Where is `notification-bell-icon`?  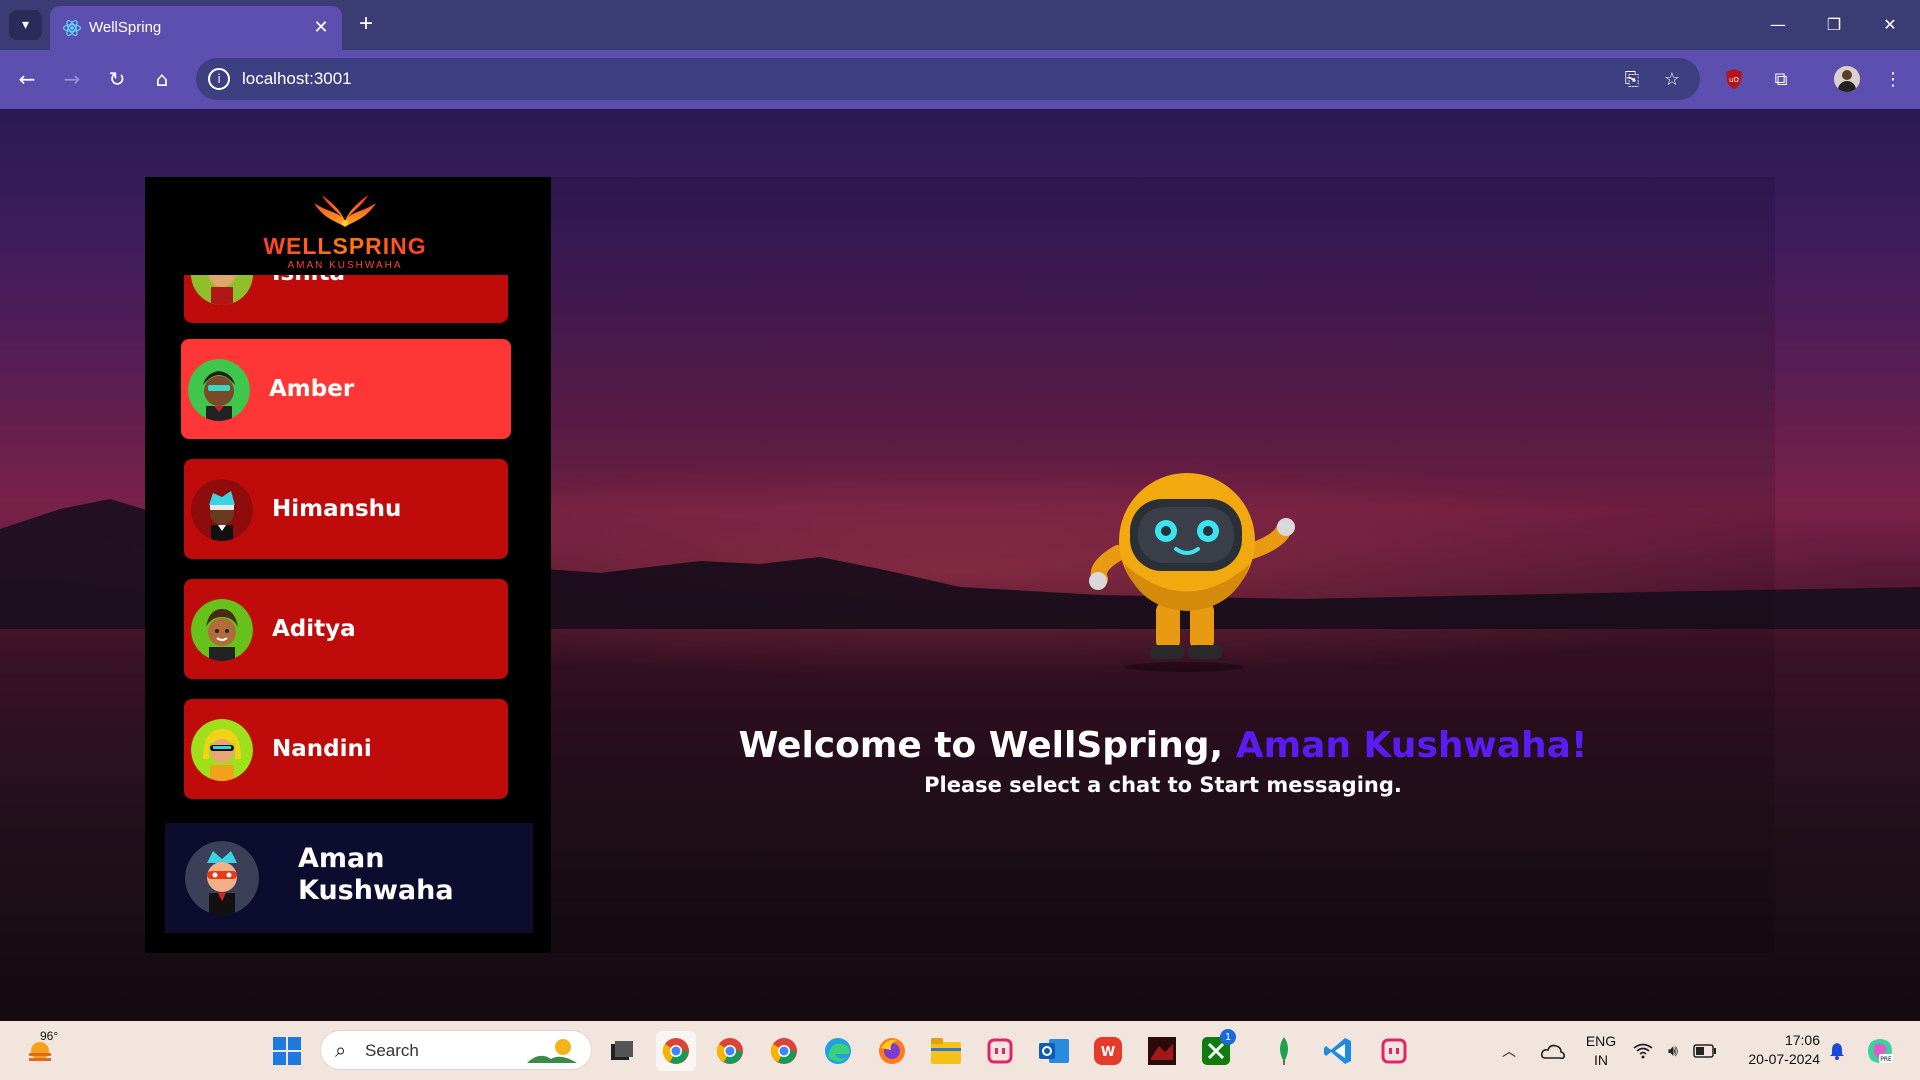 notification-bell-icon is located at coordinates (1837, 1051).